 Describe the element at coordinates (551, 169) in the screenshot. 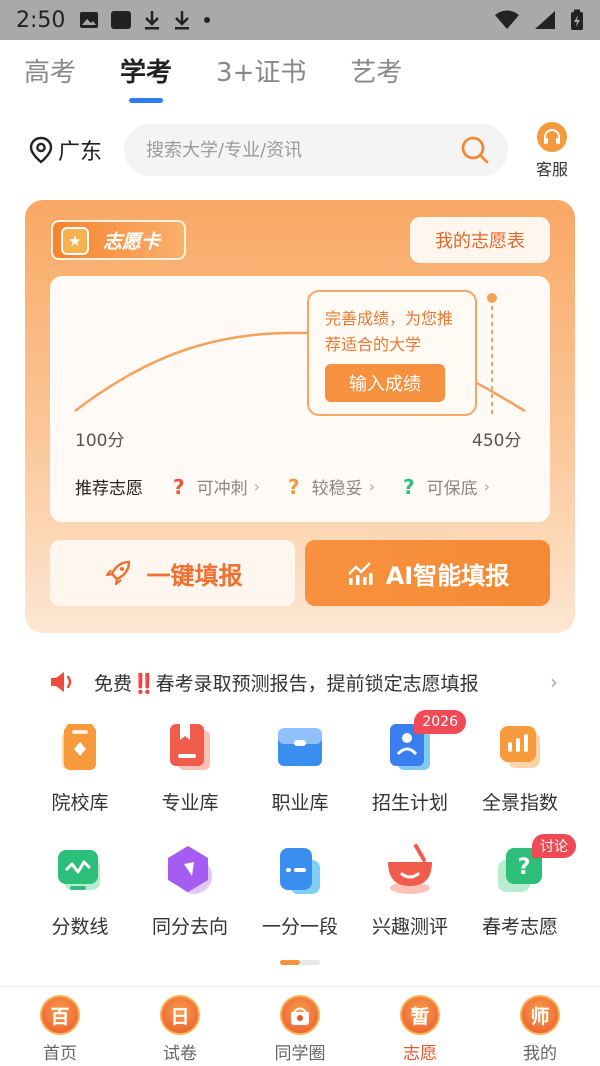

I see `customer-service-label: 客服` at that location.